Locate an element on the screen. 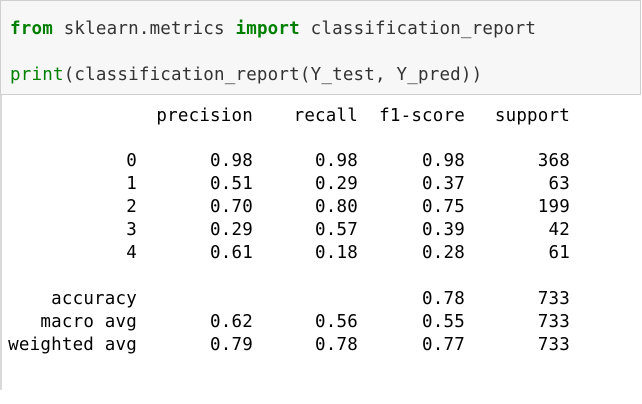 Image resolution: width=642 pixels, height=404 pixels. imported-name: classification_report is located at coordinates (418, 29).